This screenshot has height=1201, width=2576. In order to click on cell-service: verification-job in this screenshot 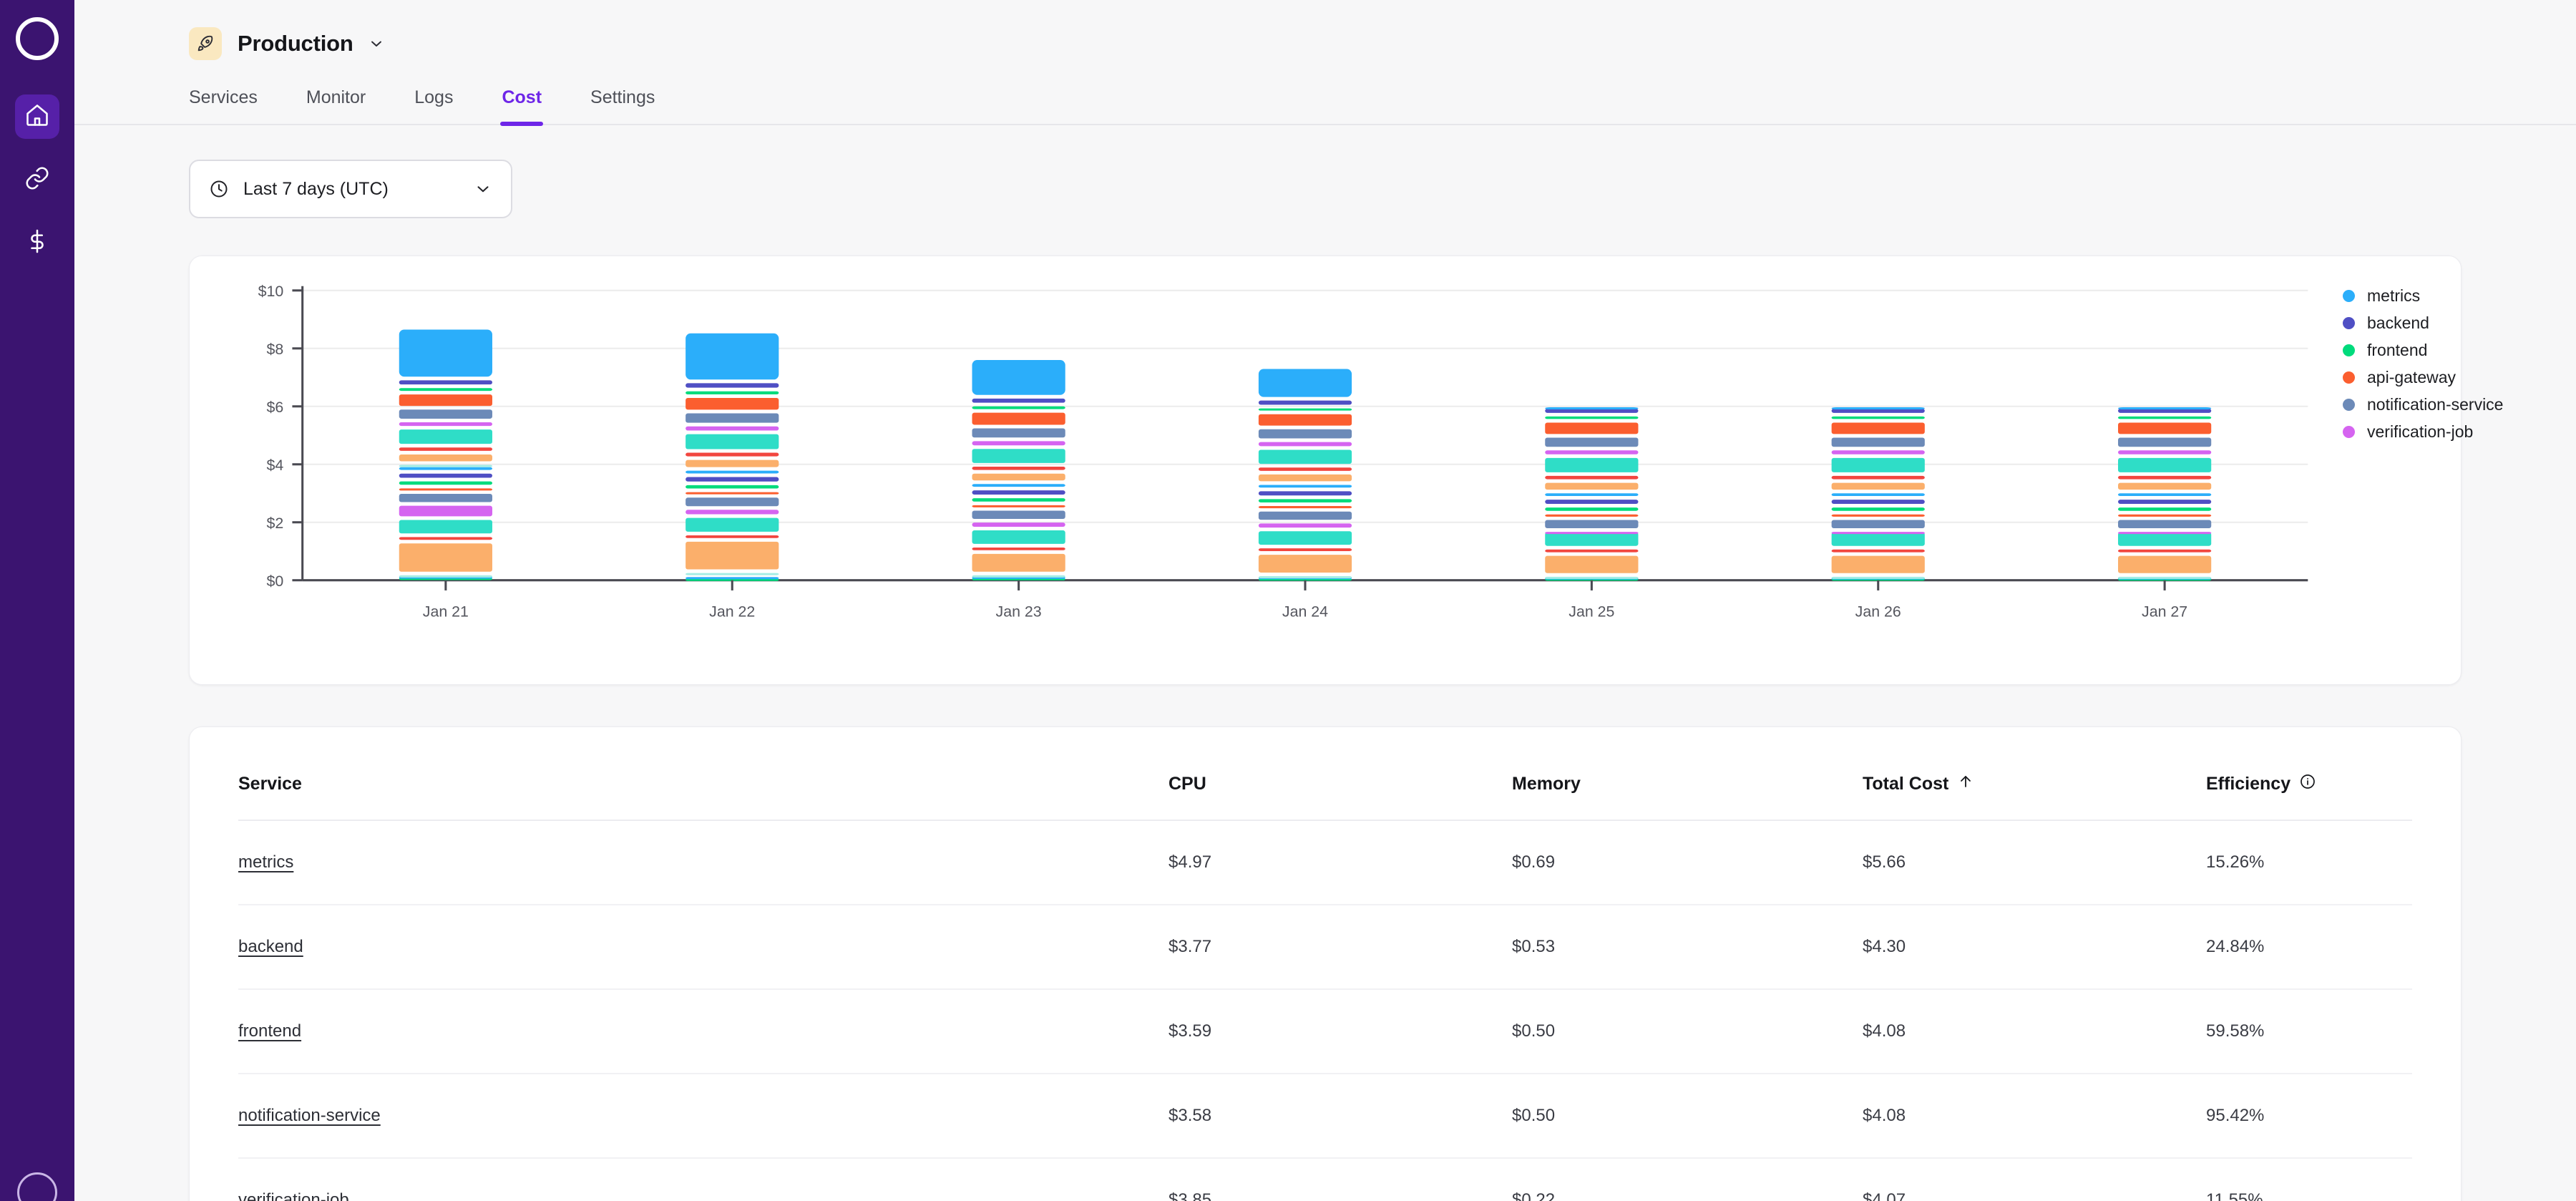, I will do `click(703, 1179)`.